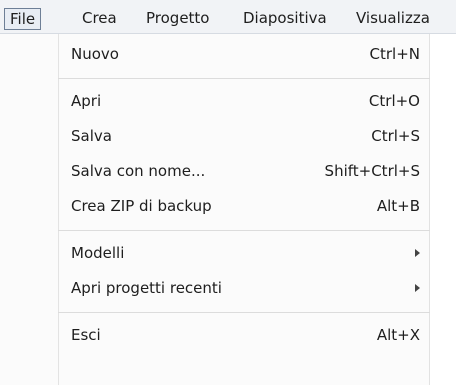  What do you see at coordinates (285, 18) in the screenshot?
I see `menubar-diapositiva: Diapositiva` at bounding box center [285, 18].